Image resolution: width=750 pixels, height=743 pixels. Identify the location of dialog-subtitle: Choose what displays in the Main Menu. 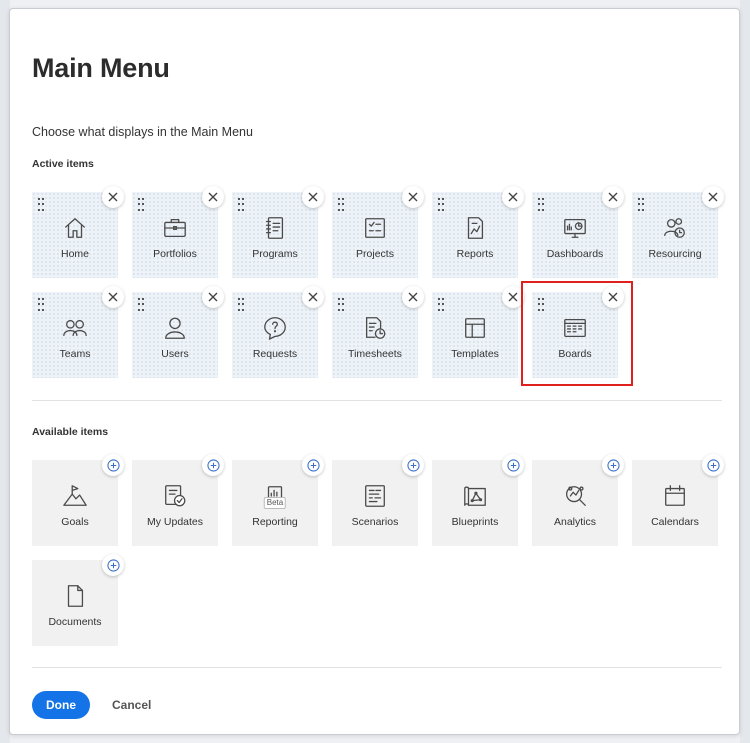
(142, 132).